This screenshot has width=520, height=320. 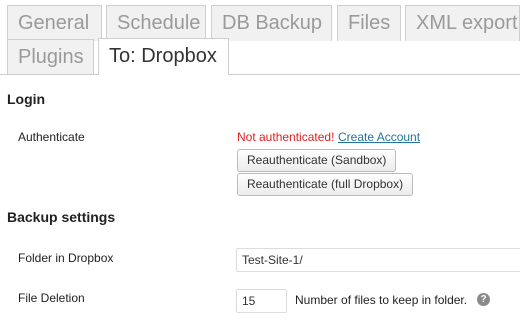 I want to click on reauthenticate-full-dropbox-button: Reauthenticate (full Dropbox), so click(x=325, y=184).